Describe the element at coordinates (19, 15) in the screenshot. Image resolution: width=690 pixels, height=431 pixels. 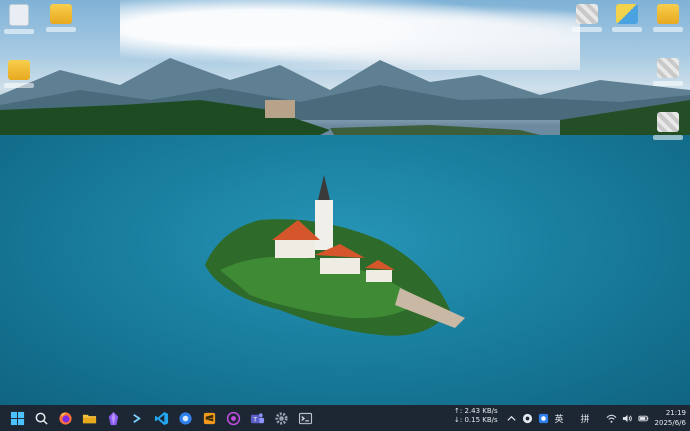
I see `doc-icon` at that location.